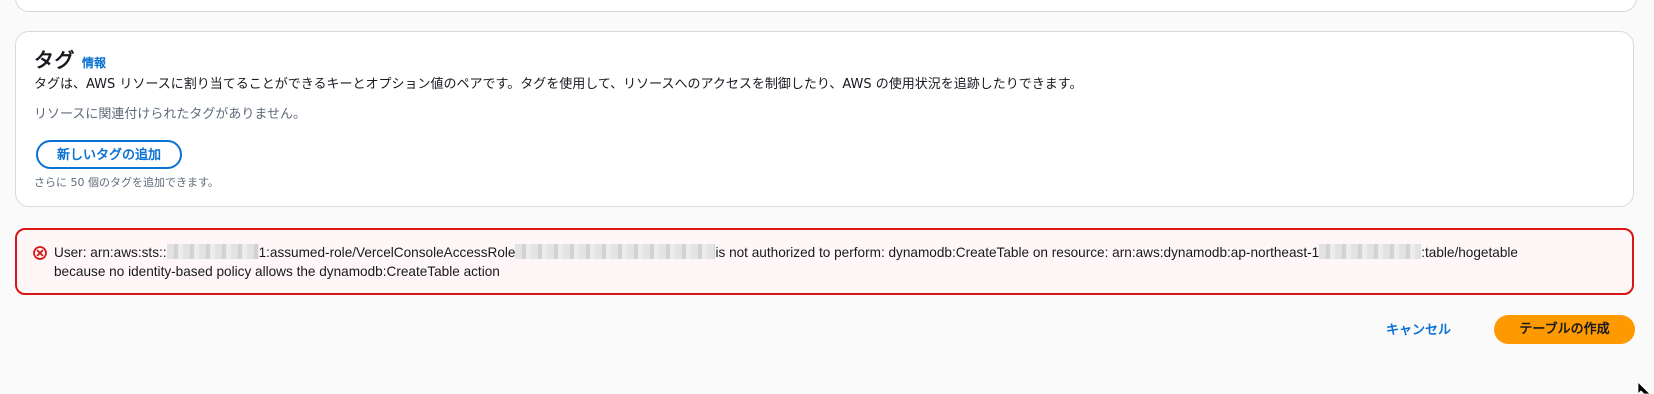 Image resolution: width=1654 pixels, height=394 pixels. I want to click on info-link: 情報, so click(94, 62).